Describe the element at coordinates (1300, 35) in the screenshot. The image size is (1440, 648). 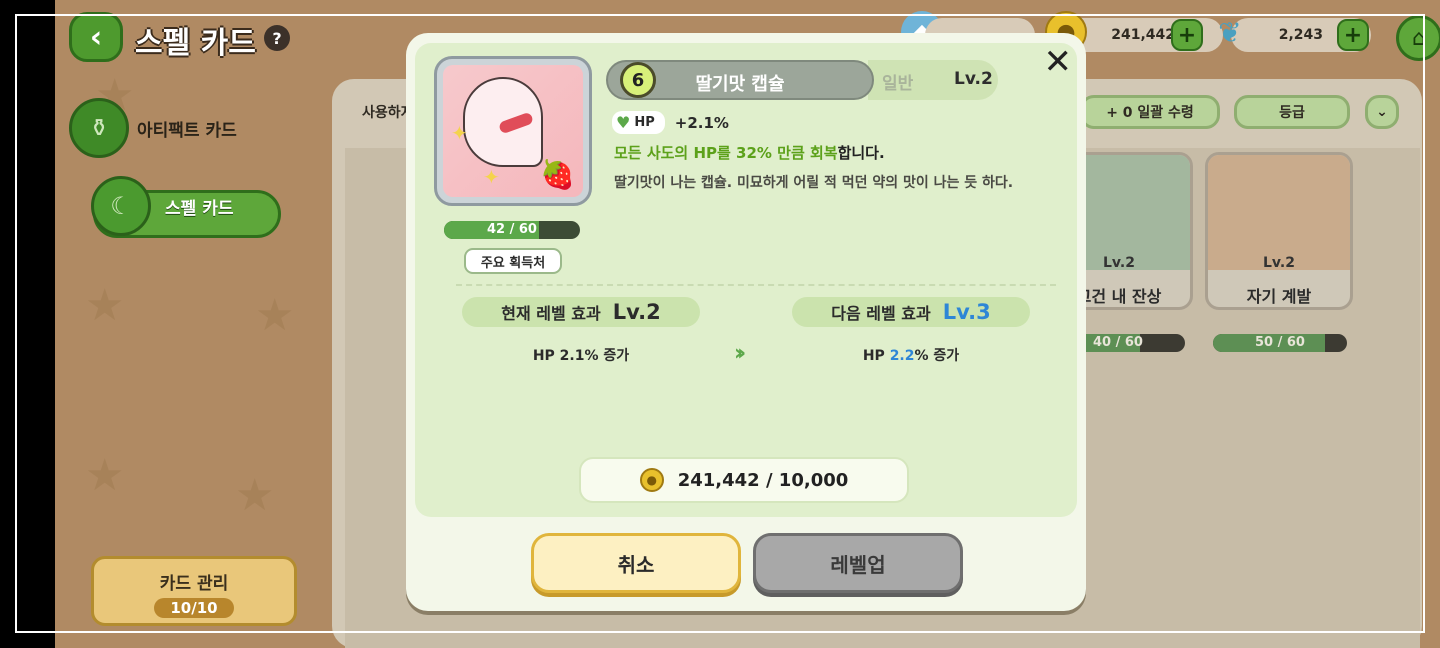
I see `leaf-amount: 2,243` at that location.